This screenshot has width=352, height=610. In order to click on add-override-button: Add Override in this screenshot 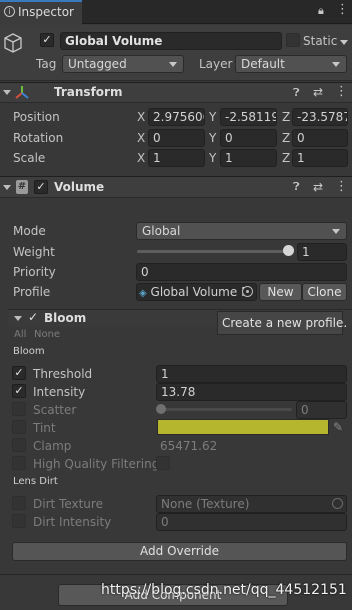, I will do `click(179, 551)`.